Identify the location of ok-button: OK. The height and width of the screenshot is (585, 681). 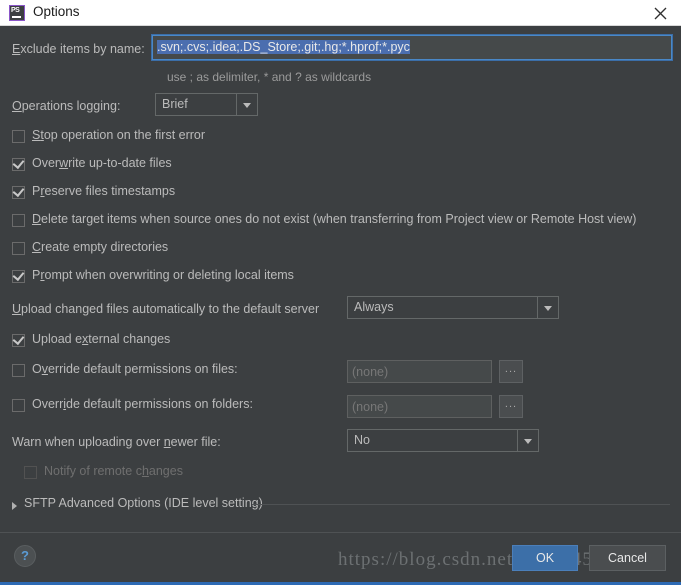
(545, 558).